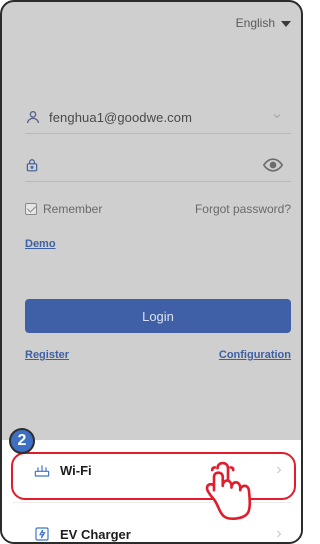 This screenshot has width=320, height=544. What do you see at coordinates (47, 355) in the screenshot?
I see `register-link: Register` at bounding box center [47, 355].